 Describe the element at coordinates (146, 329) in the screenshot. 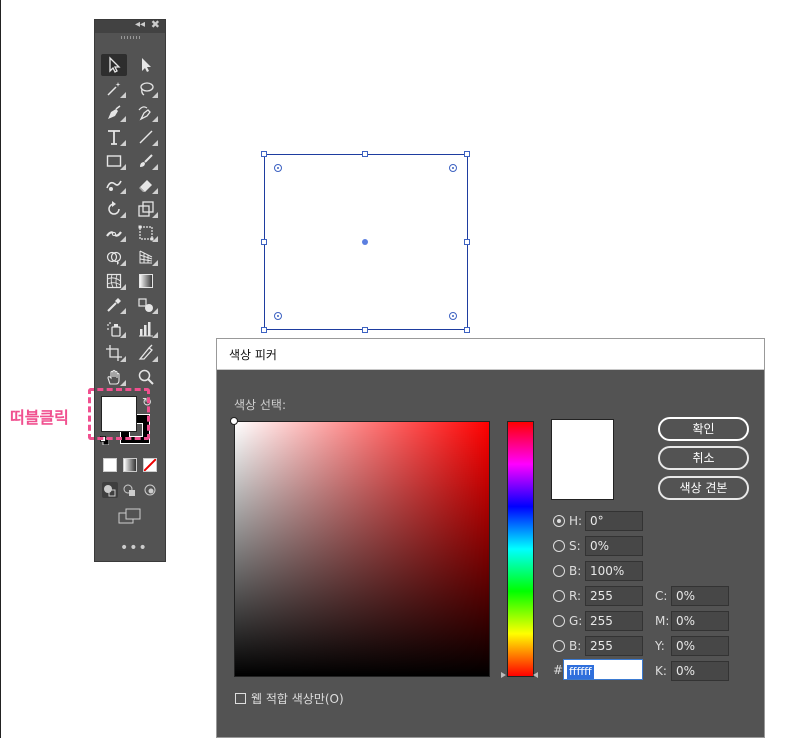

I see `column-graph-tool-icon` at that location.